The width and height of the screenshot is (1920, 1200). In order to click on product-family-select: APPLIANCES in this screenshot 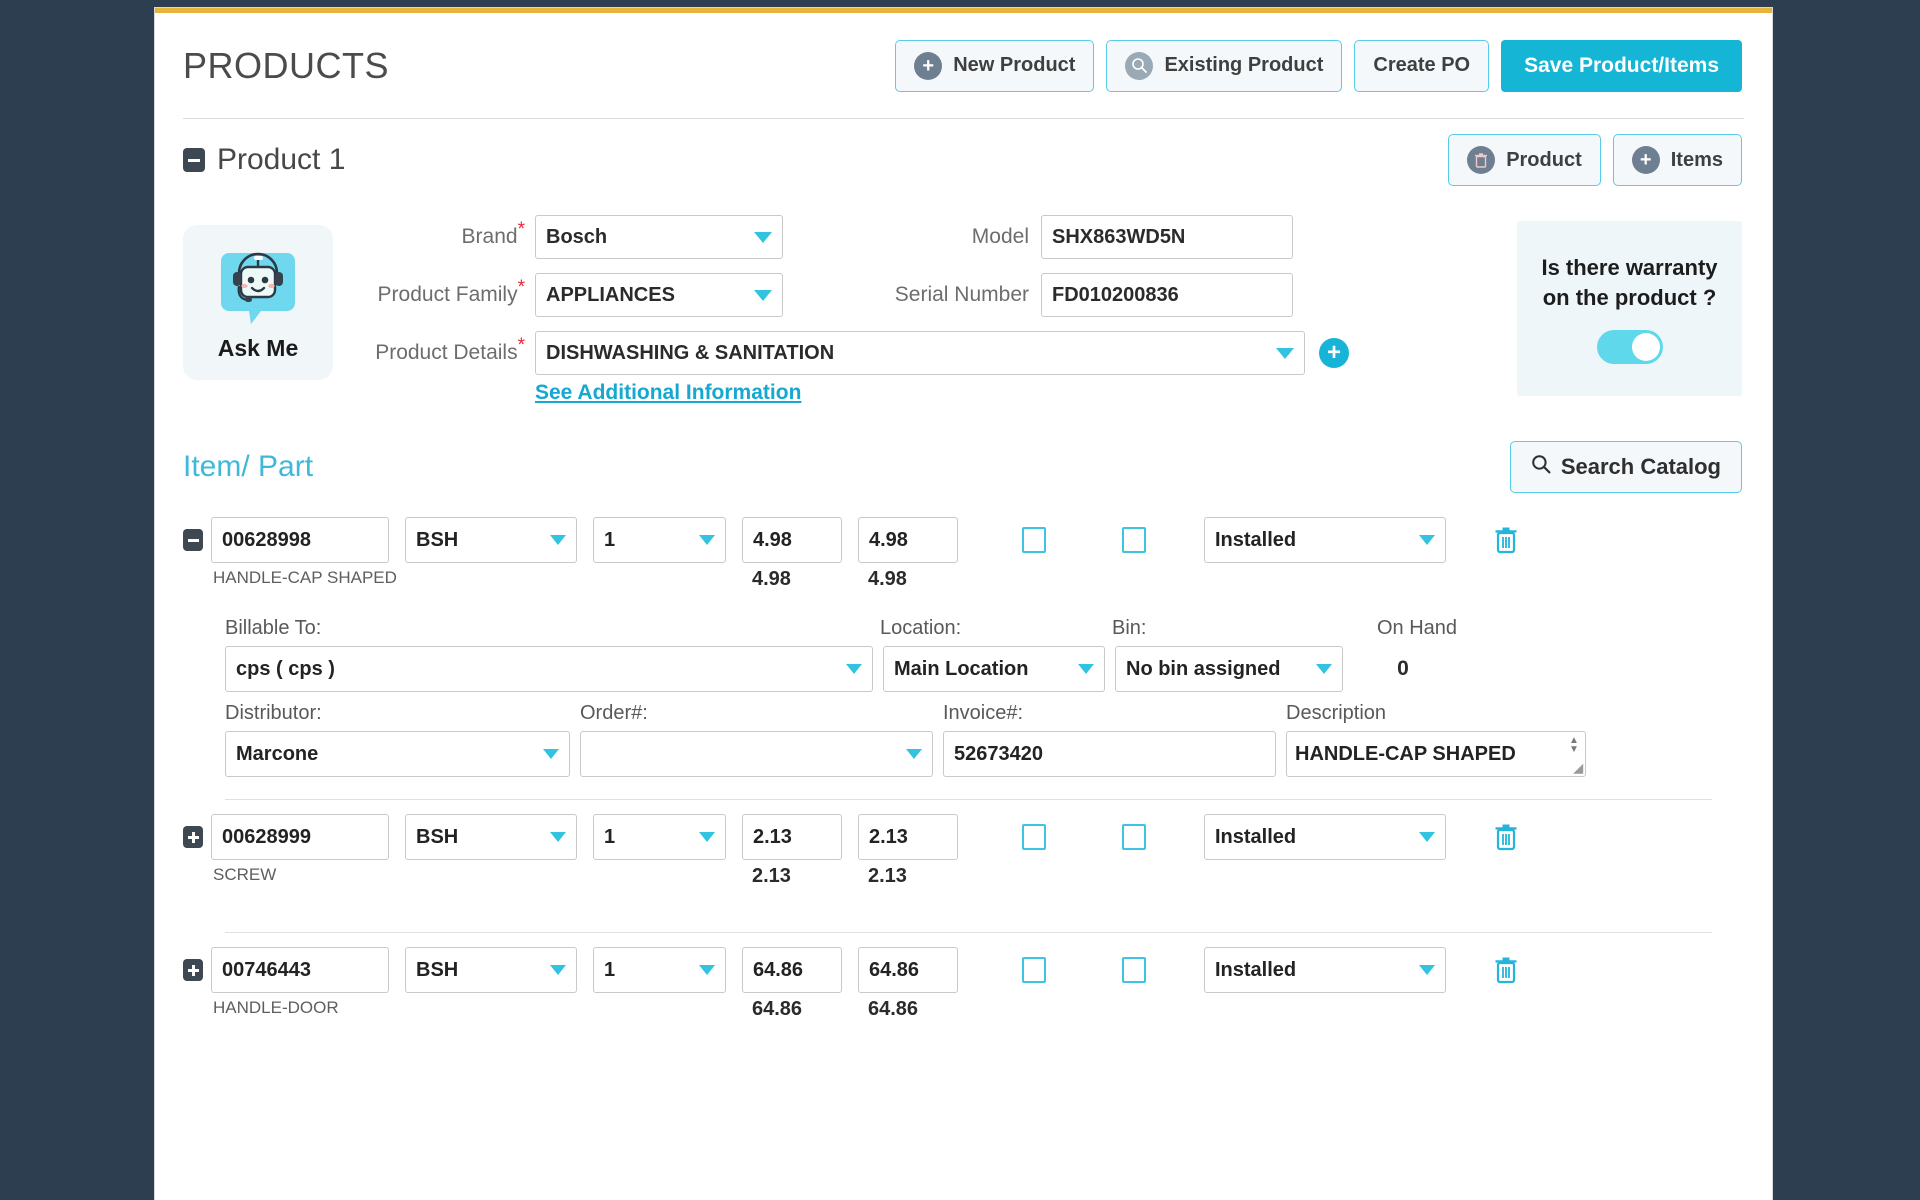, I will do `click(659, 295)`.